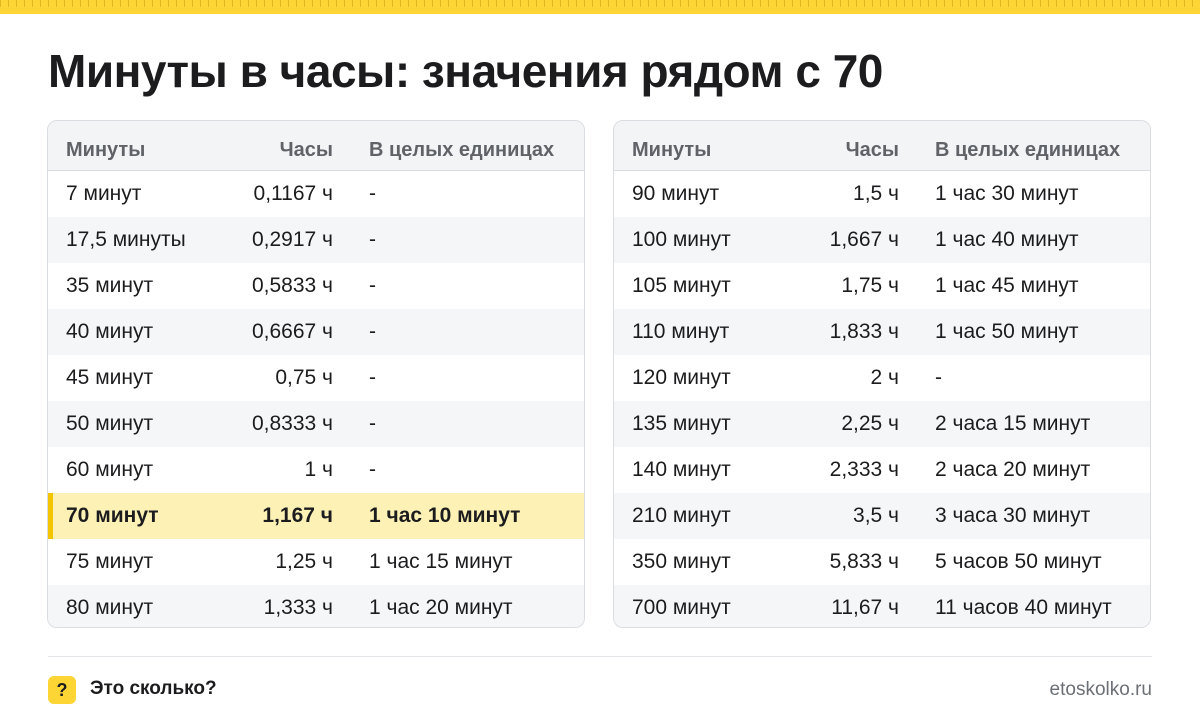 The width and height of the screenshot is (1200, 721). Describe the element at coordinates (1013, 423) in the screenshot. I see `cell-units: 2 часа 15 минут` at that location.